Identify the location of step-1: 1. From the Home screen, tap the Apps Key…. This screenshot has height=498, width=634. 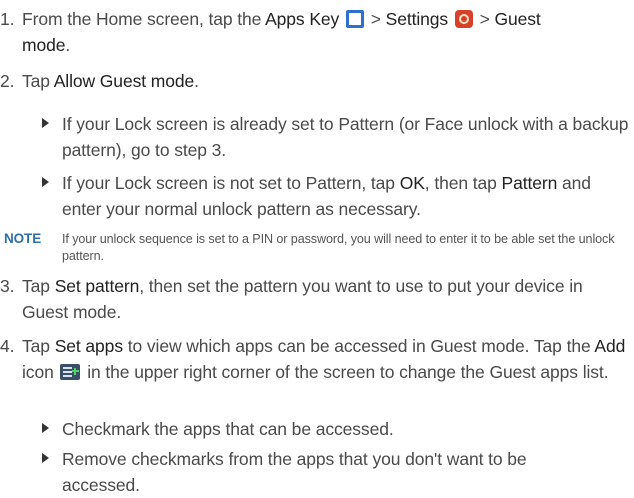
(270, 19).